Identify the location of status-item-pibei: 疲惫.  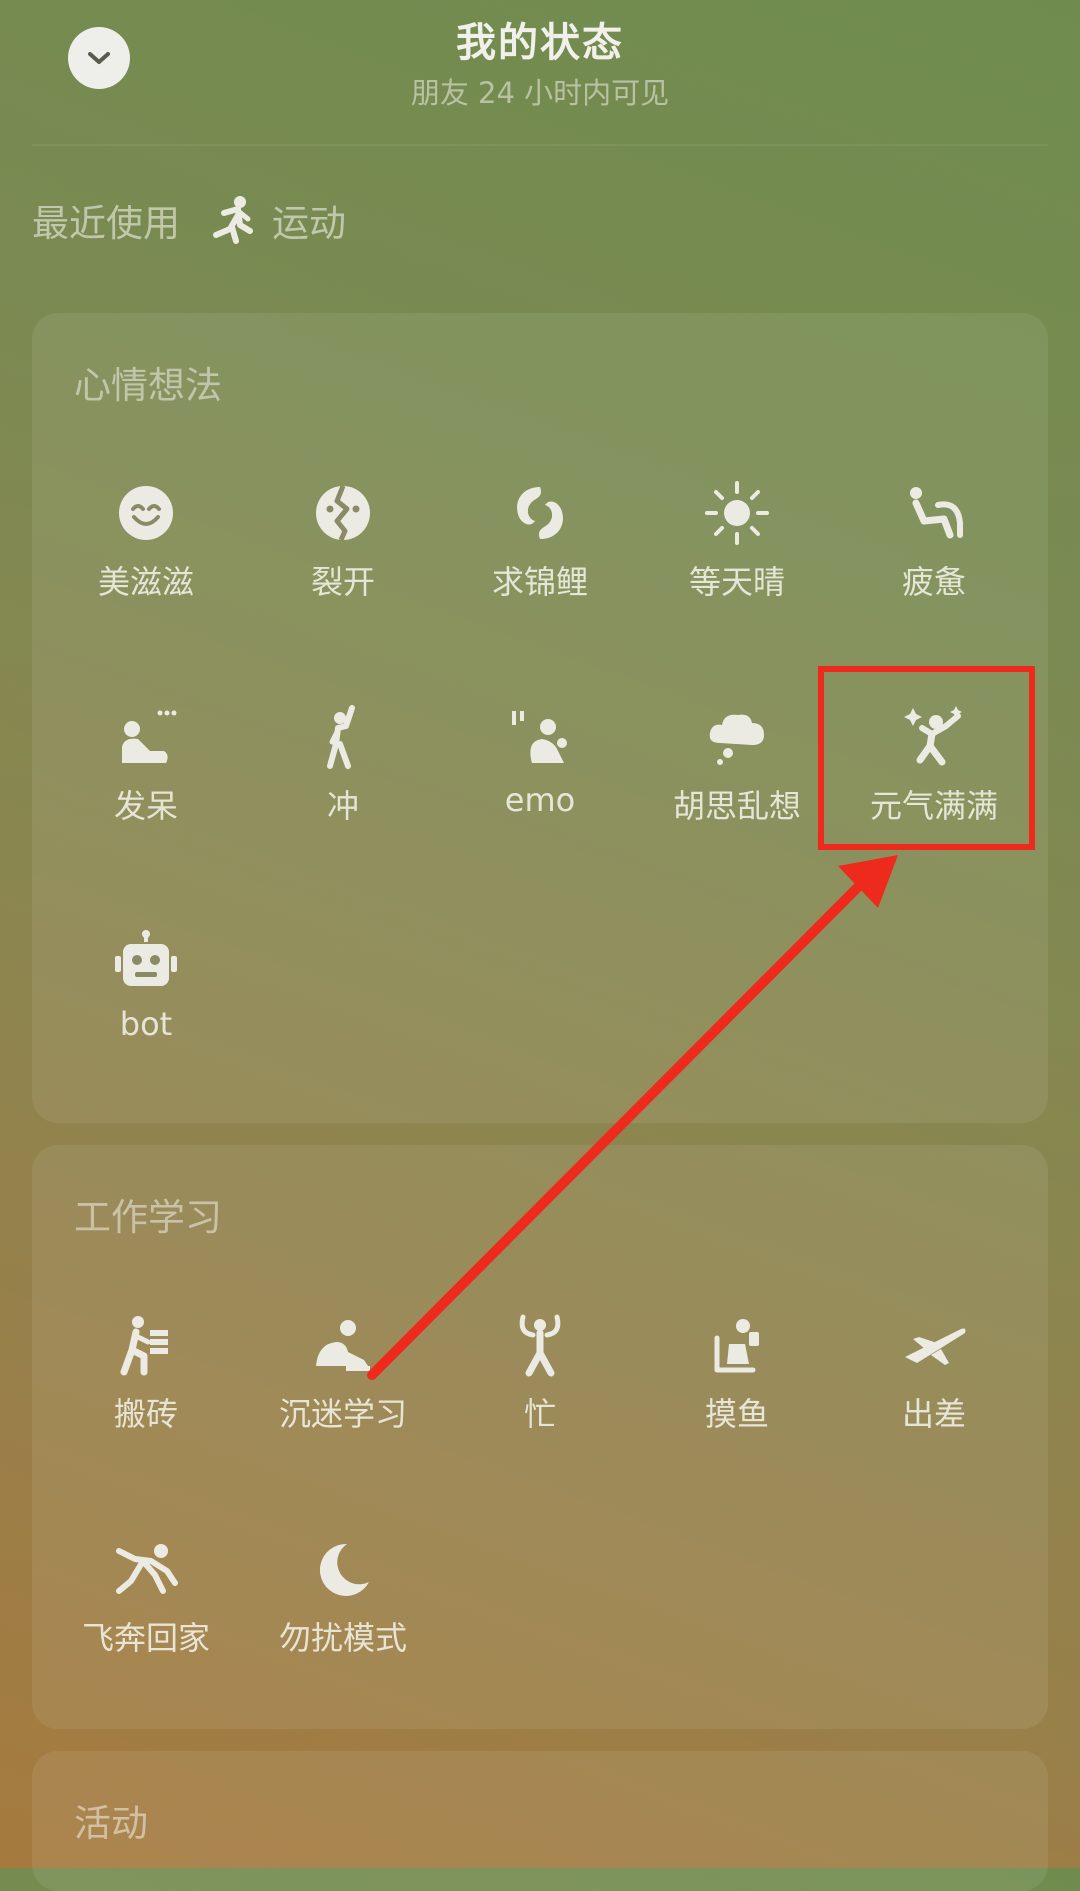
(934, 538).